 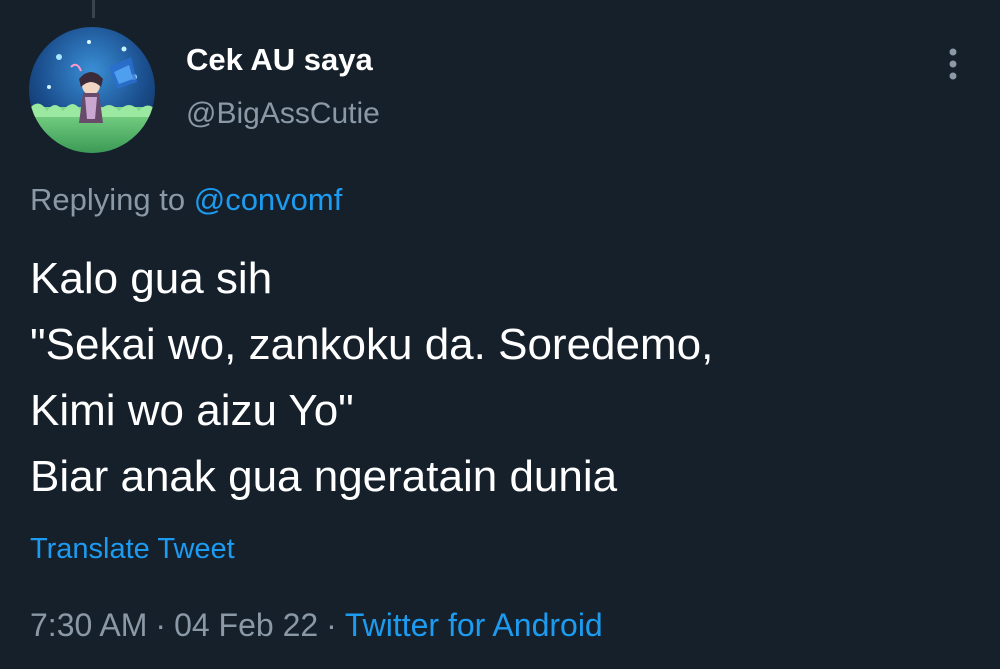 What do you see at coordinates (324, 476) in the screenshot?
I see `tweet-text-line: Biar anak gua ngeratain dunia` at bounding box center [324, 476].